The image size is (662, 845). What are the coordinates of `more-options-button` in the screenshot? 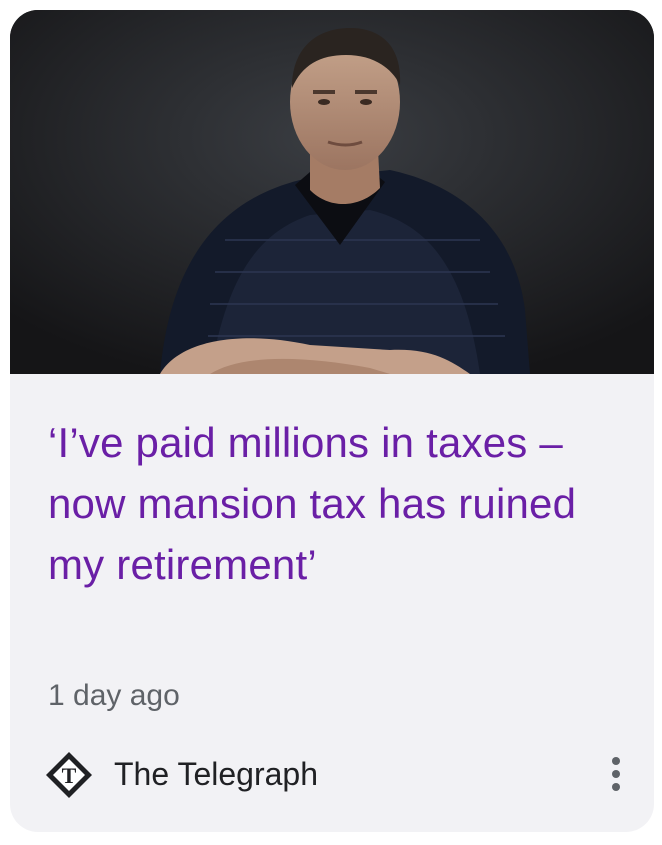 It's located at (616, 774).